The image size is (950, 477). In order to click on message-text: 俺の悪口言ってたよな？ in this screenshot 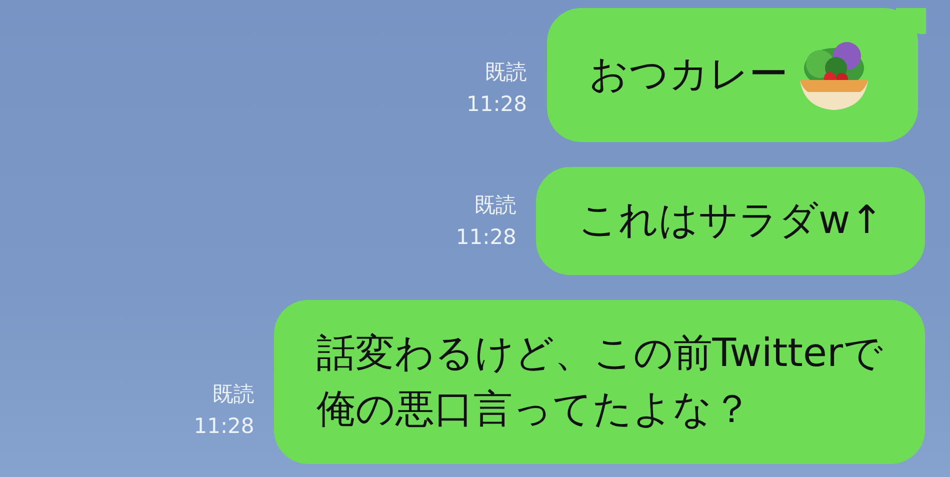, I will do `click(534, 410)`.